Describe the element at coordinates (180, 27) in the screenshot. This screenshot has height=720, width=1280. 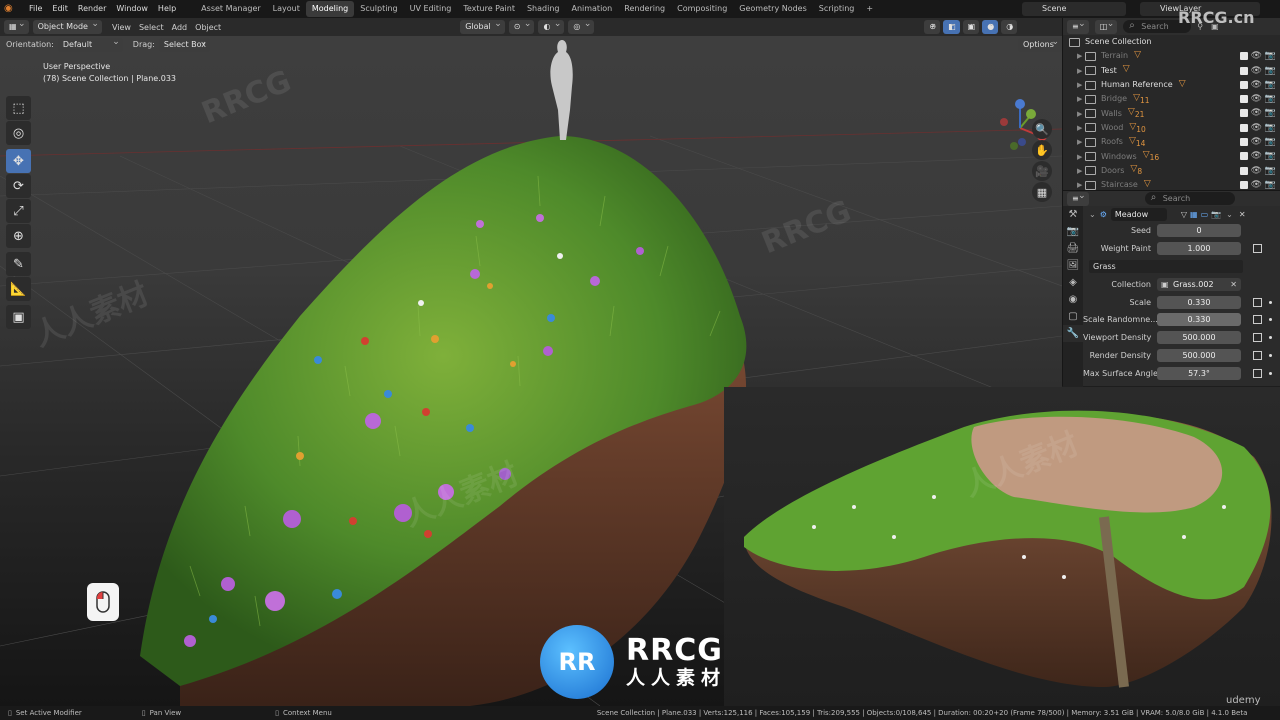
I see `menu-add: Add` at that location.